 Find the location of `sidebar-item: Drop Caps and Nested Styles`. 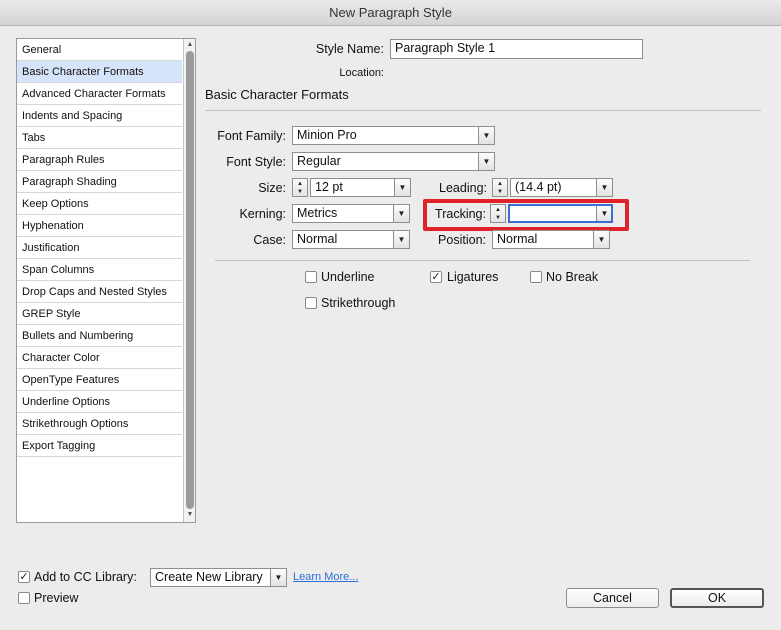

sidebar-item: Drop Caps and Nested Styles is located at coordinates (99, 292).